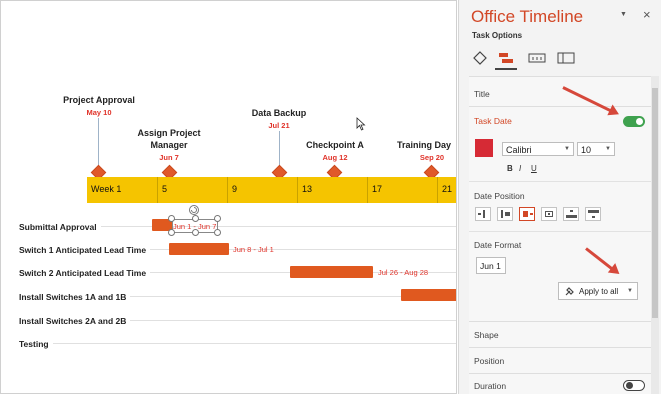 This screenshot has height=394, width=661. I want to click on task-label: Submittal Approval, so click(60, 227).